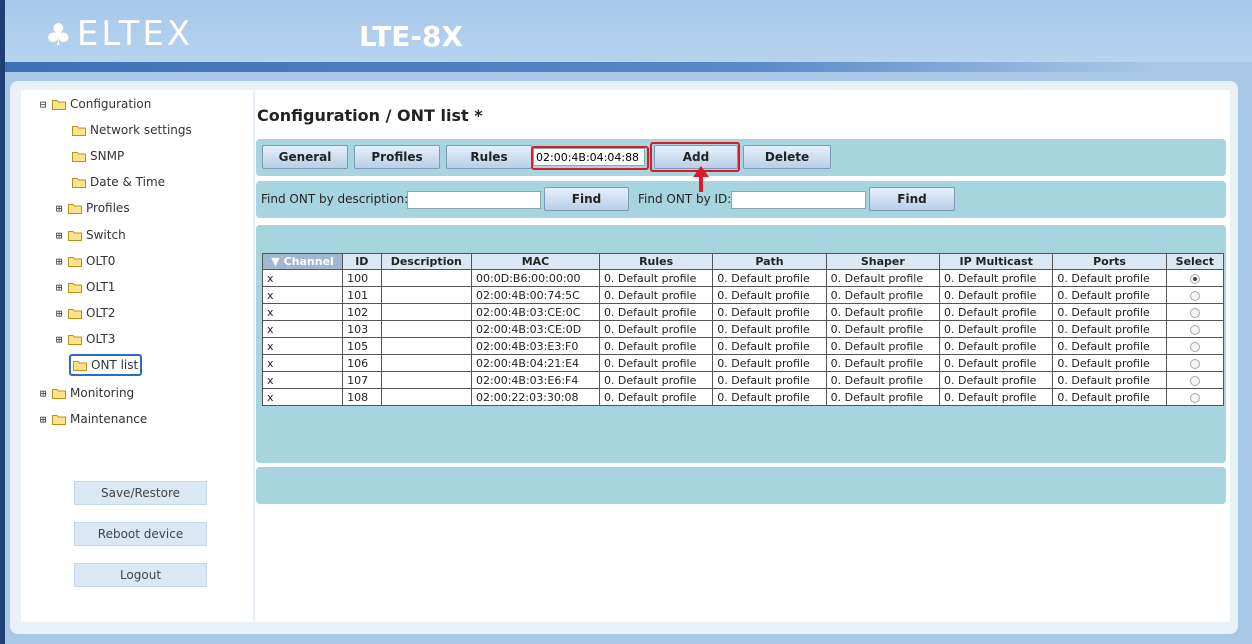 The height and width of the screenshot is (644, 1252). What do you see at coordinates (141, 130) in the screenshot?
I see `sidebar-item-label: Network settings` at bounding box center [141, 130].